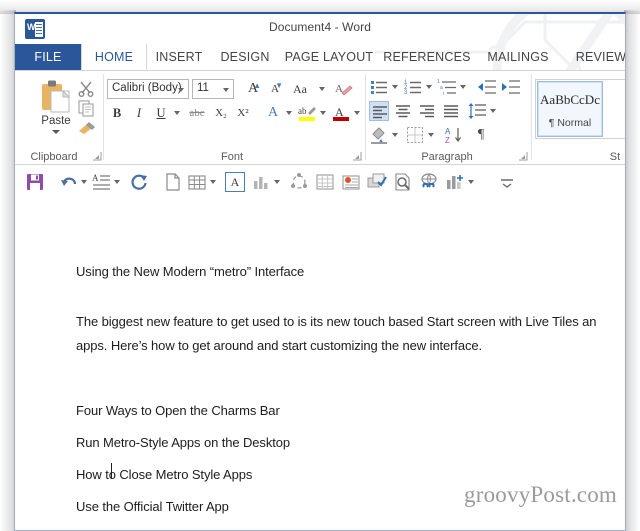 The image size is (640, 531). I want to click on sort-icon: A Z, so click(453, 135).